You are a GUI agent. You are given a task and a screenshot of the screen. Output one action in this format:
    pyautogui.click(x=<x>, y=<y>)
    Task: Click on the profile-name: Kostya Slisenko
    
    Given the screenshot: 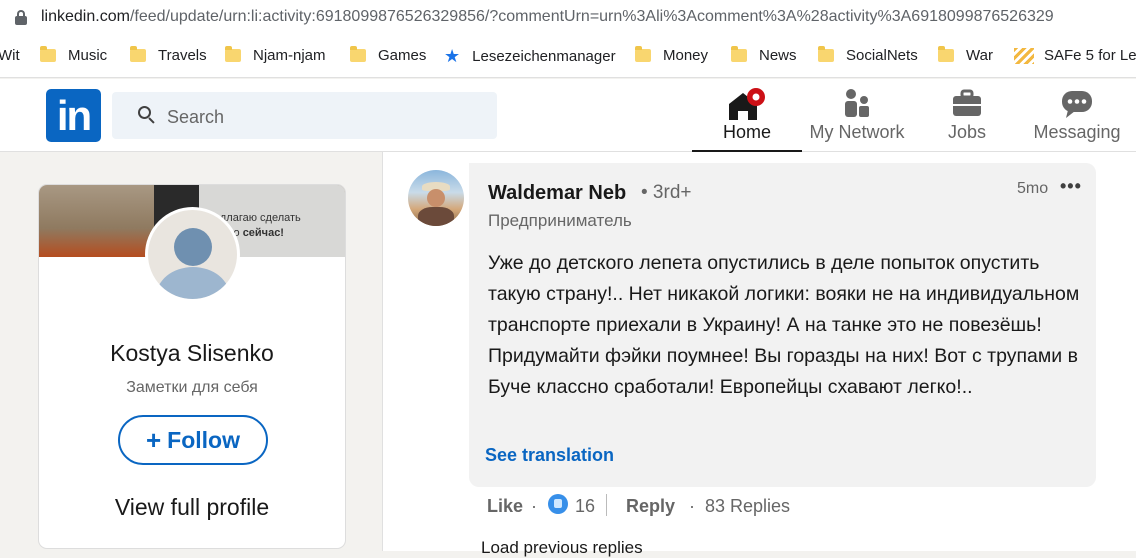 What is the action you would take?
    pyautogui.click(x=192, y=353)
    